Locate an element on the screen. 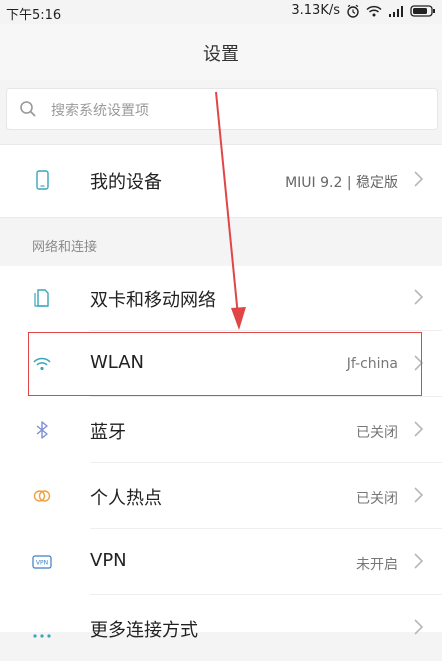 The height and width of the screenshot is (661, 442). item-label: 蓝牙 is located at coordinates (108, 432).